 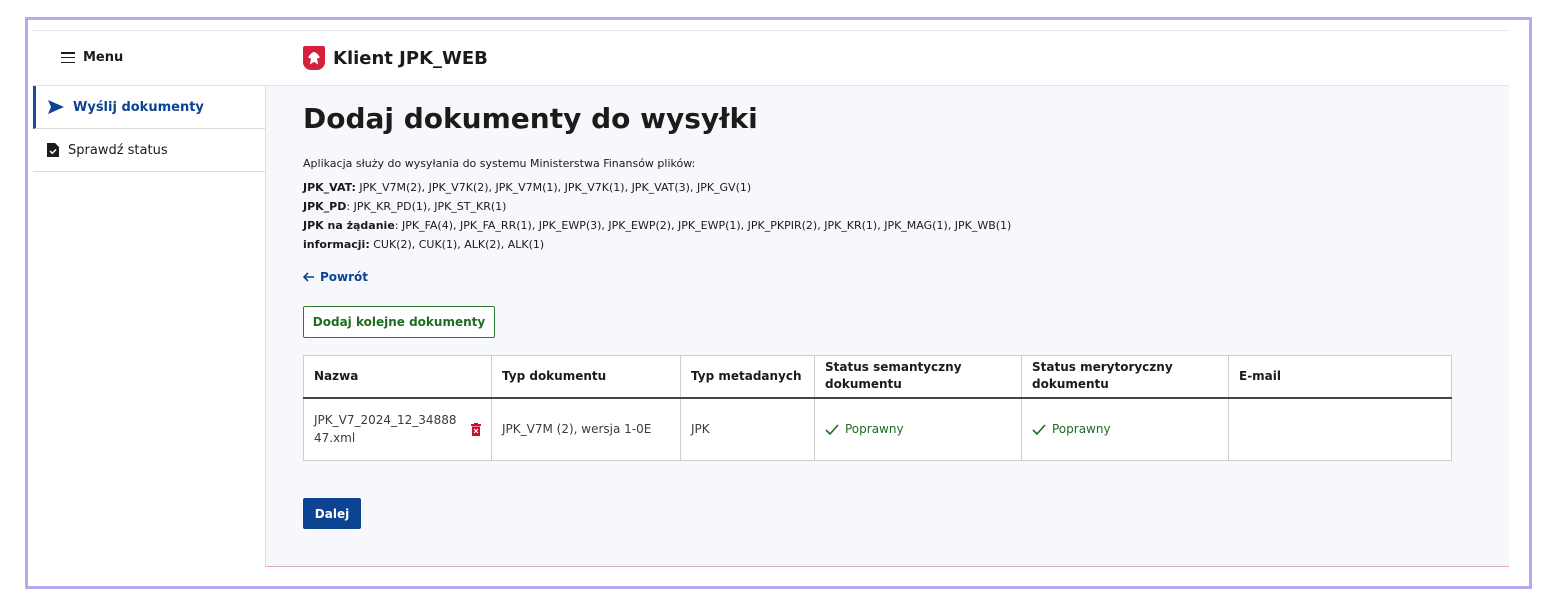 I want to click on cell-name: JPK_V7_2024_12_3488847.xml, so click(x=397, y=429).